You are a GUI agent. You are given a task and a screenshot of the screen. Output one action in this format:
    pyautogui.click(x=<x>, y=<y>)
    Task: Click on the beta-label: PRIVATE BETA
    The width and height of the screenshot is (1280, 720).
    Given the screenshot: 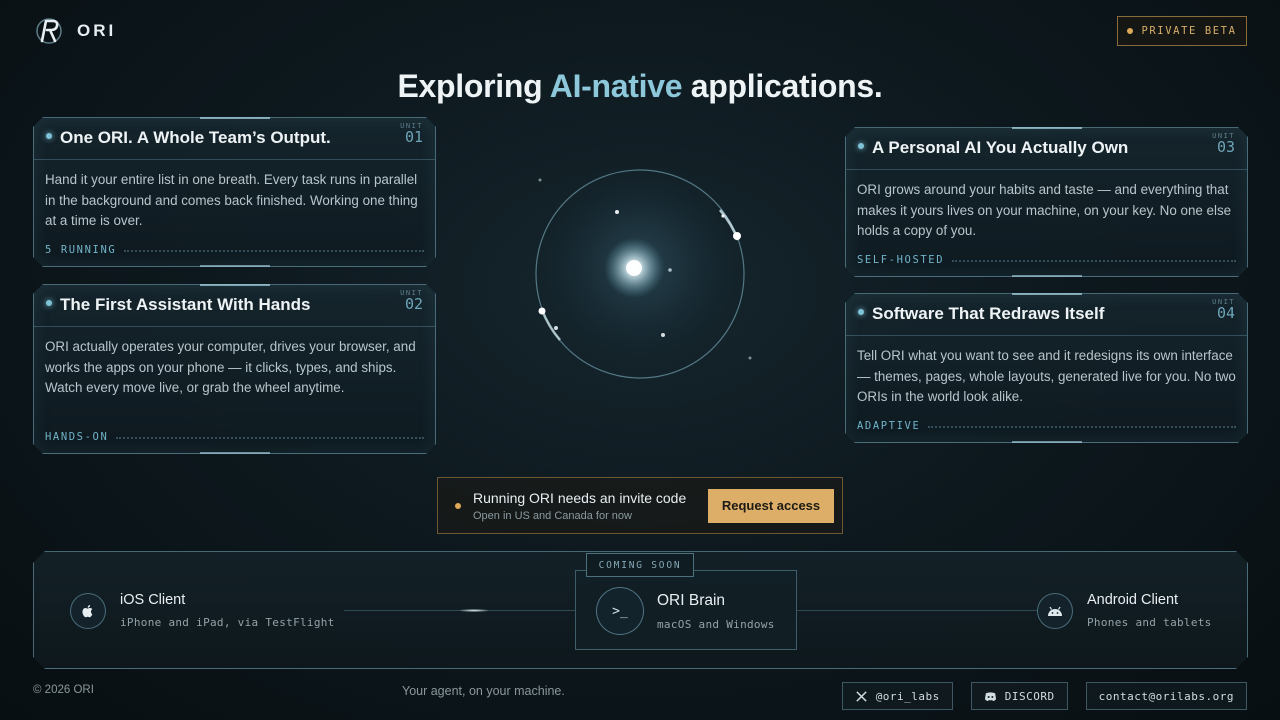 What is the action you would take?
    pyautogui.click(x=1189, y=31)
    